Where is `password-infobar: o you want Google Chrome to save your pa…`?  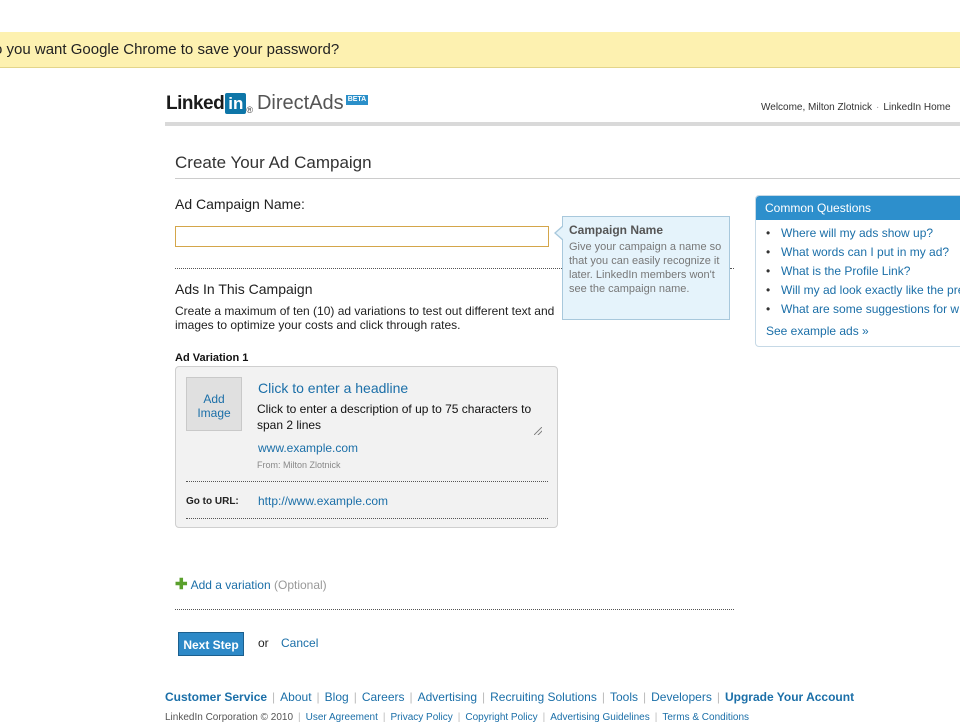
password-infobar: o you want Google Chrome to save your pa… is located at coordinates (480, 50).